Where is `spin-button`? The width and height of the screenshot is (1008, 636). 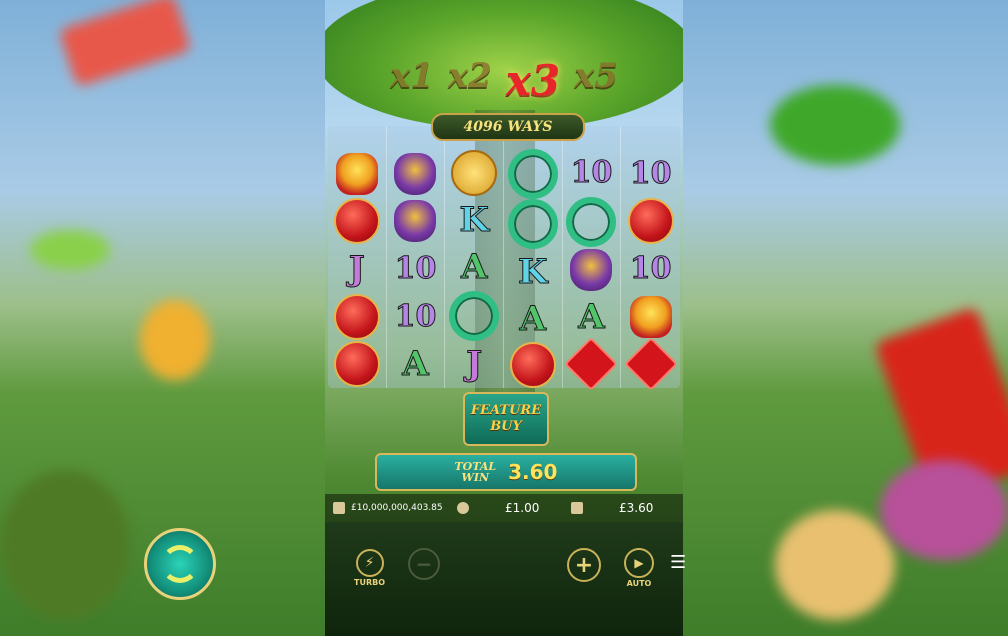 spin-button is located at coordinates (180, 564).